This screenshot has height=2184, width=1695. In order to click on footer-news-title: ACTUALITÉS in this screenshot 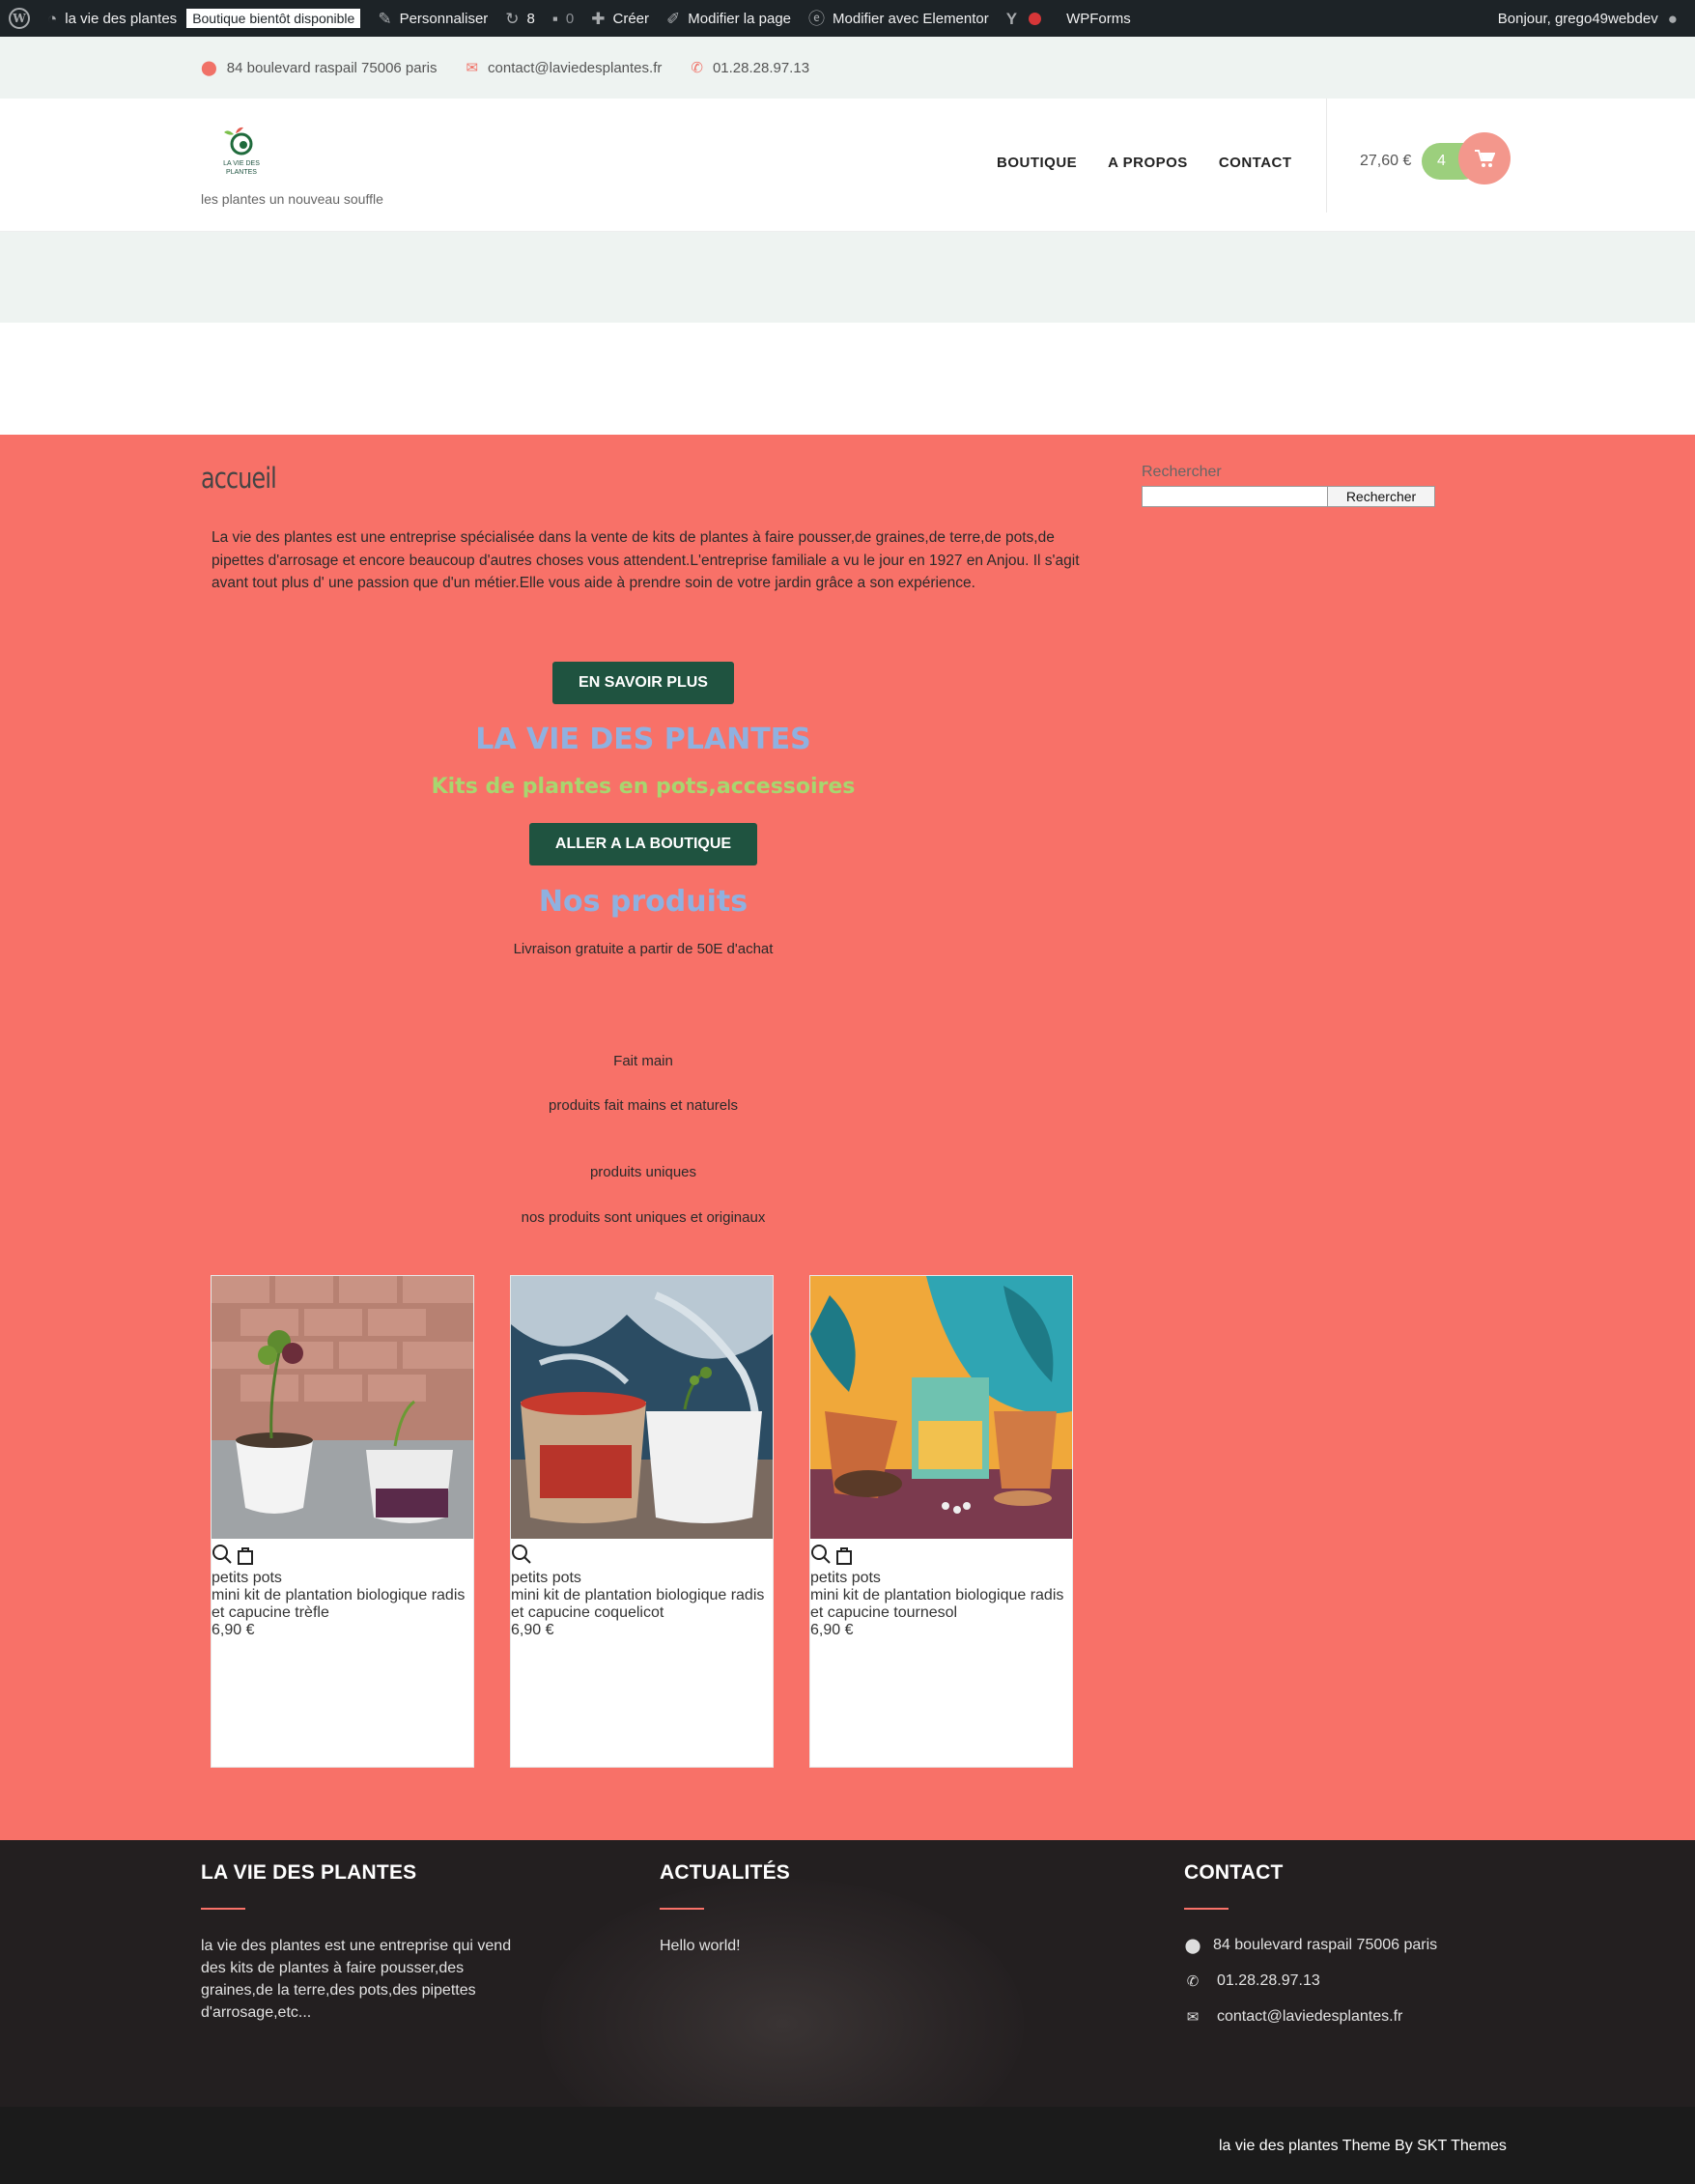, I will do `click(725, 1873)`.